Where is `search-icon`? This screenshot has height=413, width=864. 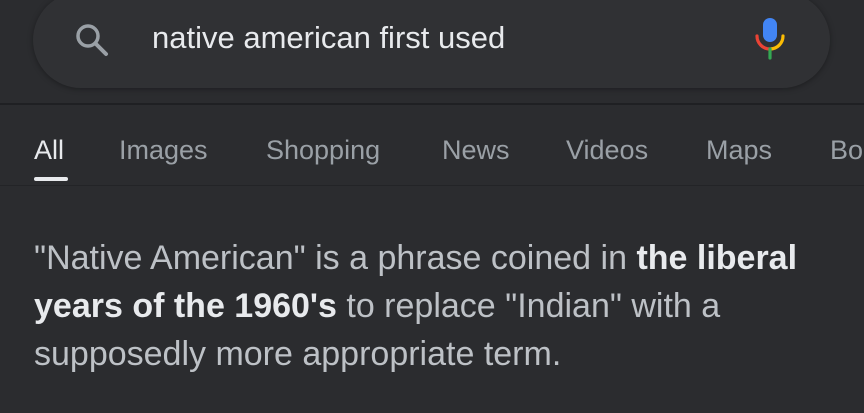
search-icon is located at coordinates (92, 40).